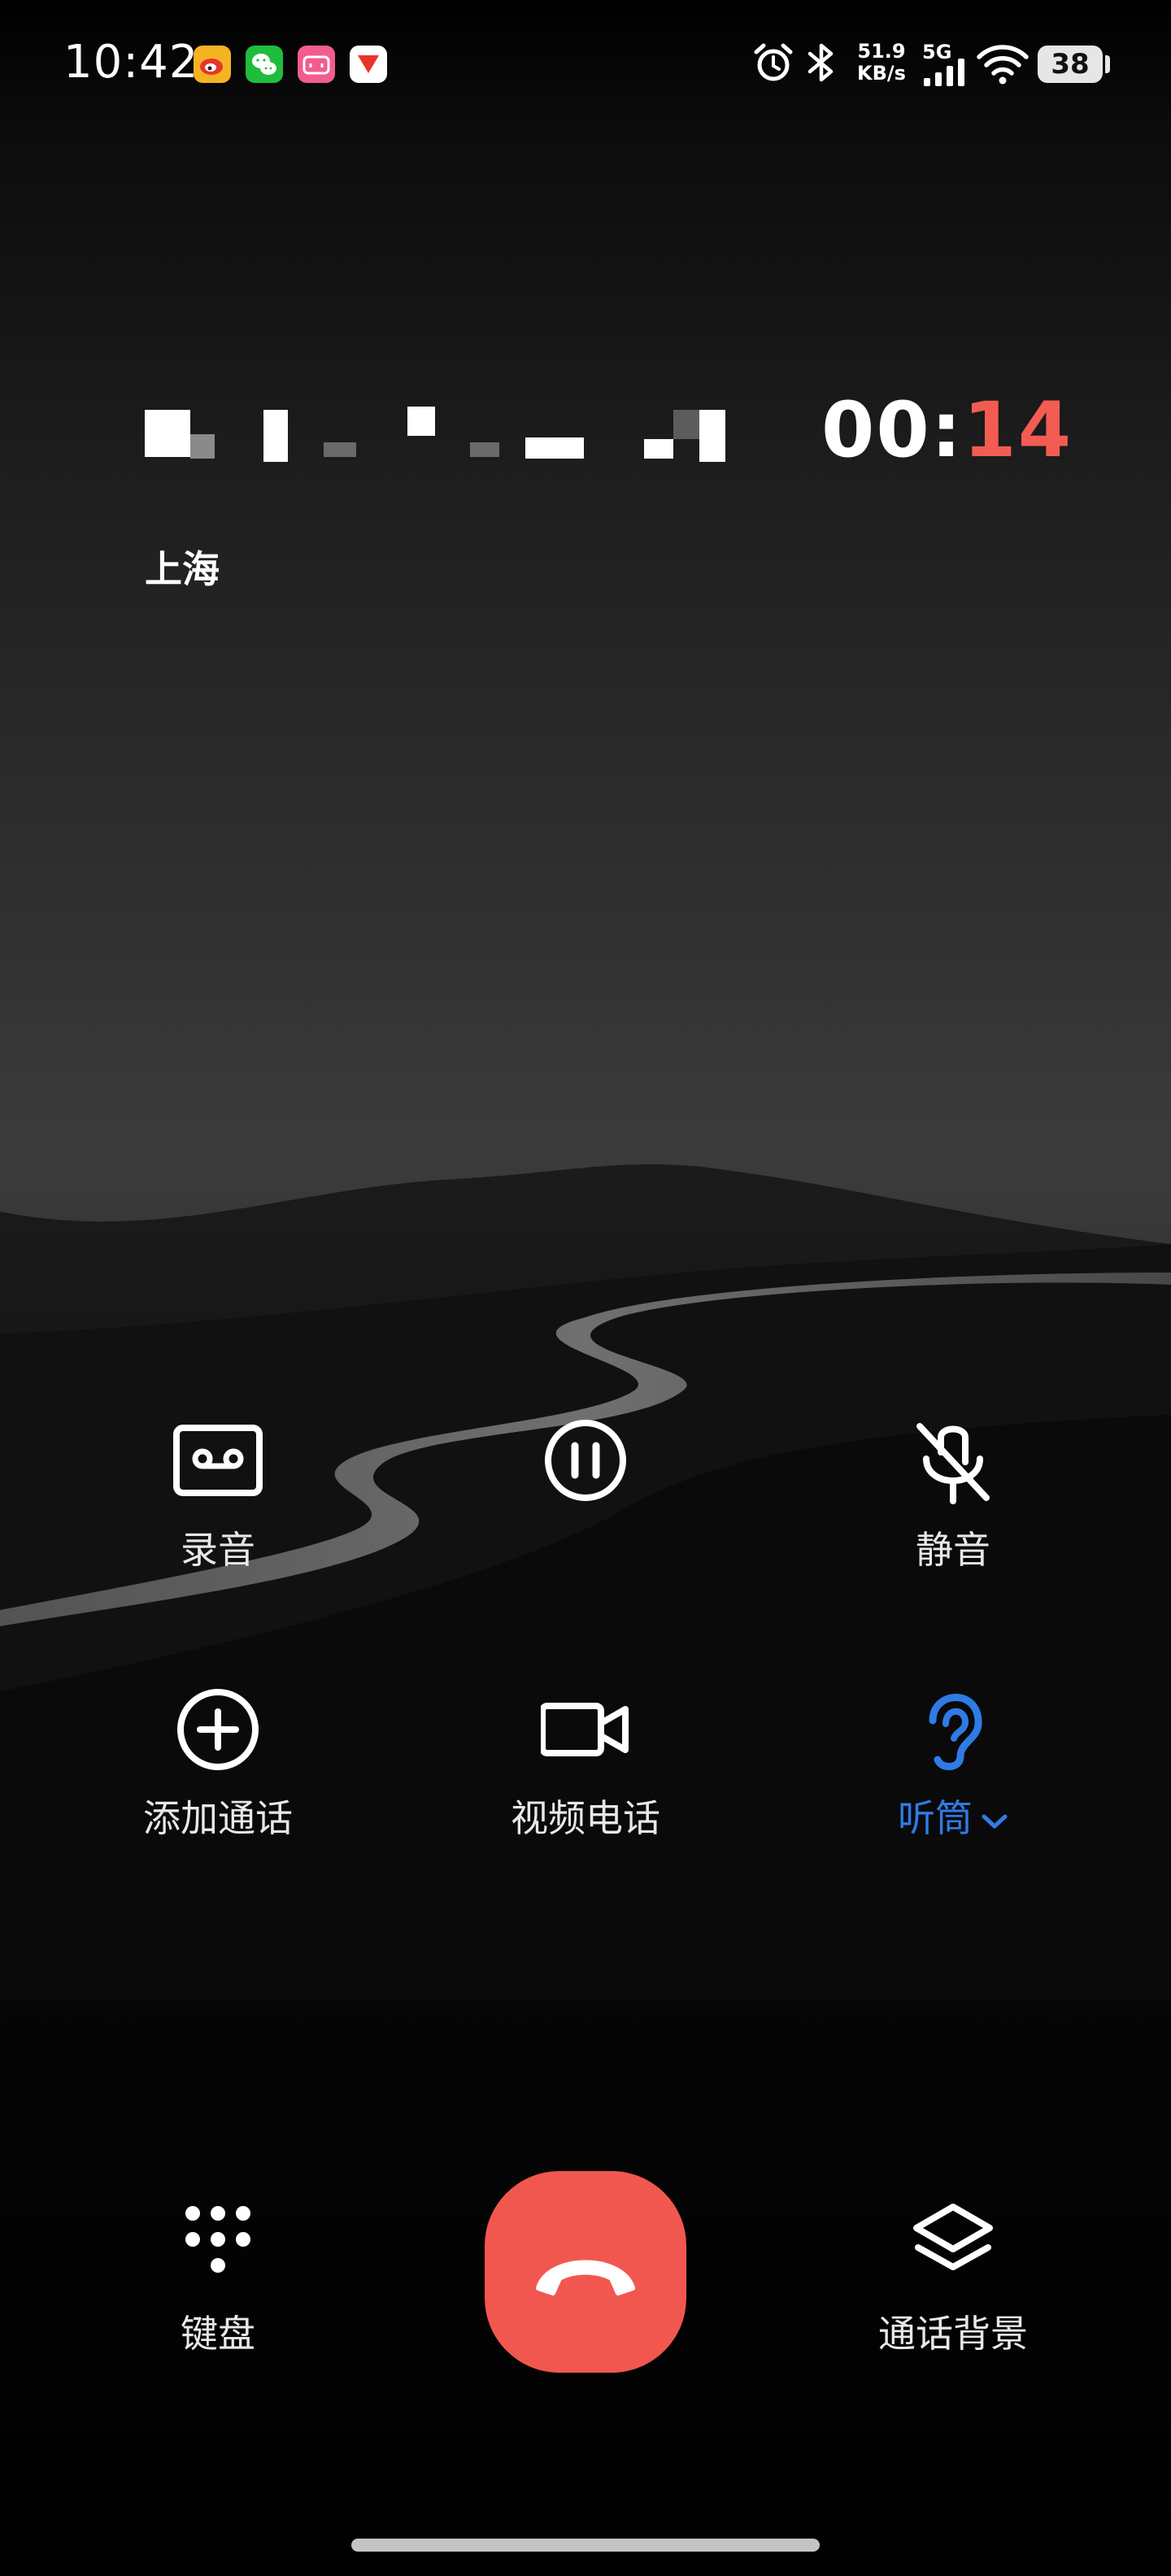 This screenshot has height=2576, width=1171. I want to click on add-call-label: 添加通话, so click(218, 1818).